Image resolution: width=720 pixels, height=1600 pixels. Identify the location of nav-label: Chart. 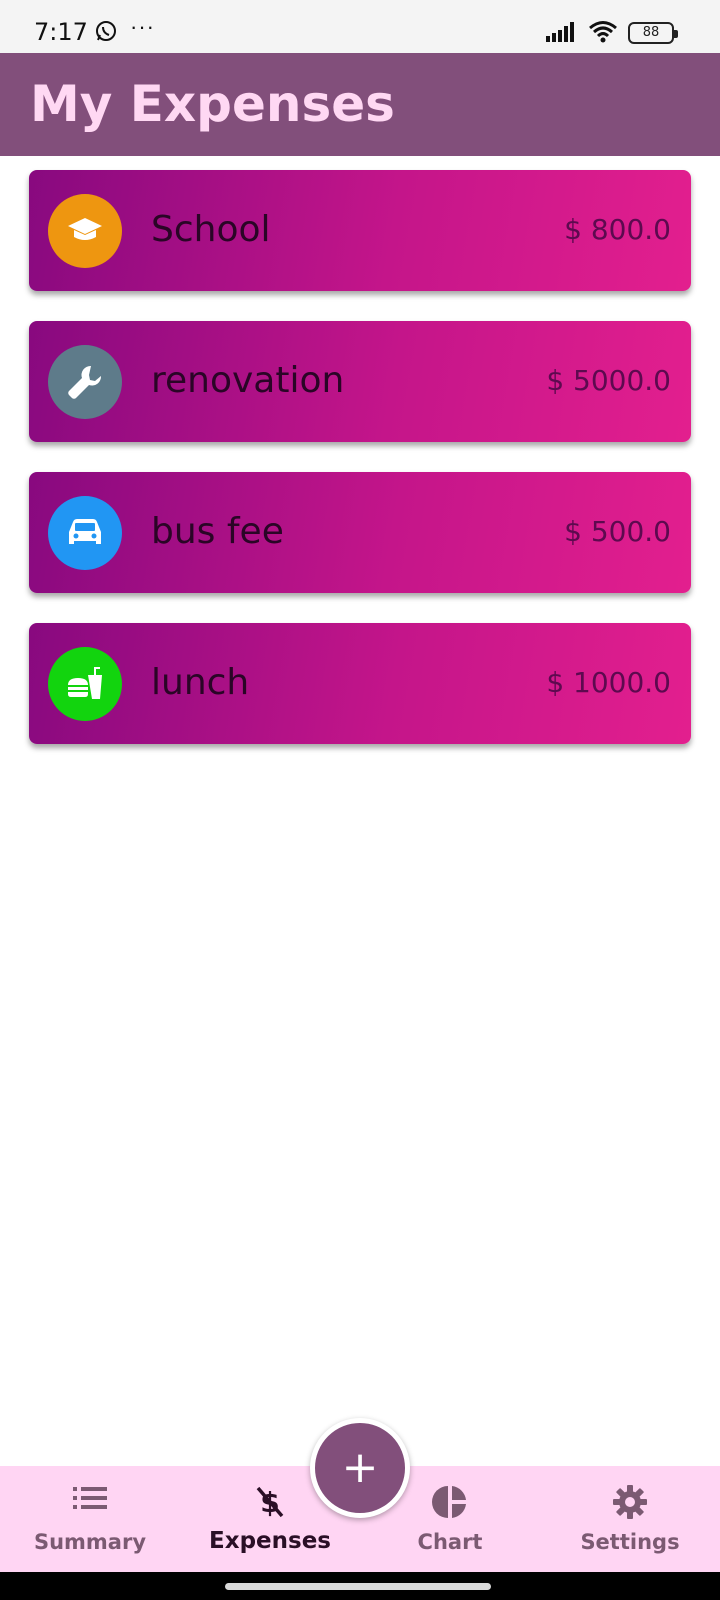
(450, 1542).